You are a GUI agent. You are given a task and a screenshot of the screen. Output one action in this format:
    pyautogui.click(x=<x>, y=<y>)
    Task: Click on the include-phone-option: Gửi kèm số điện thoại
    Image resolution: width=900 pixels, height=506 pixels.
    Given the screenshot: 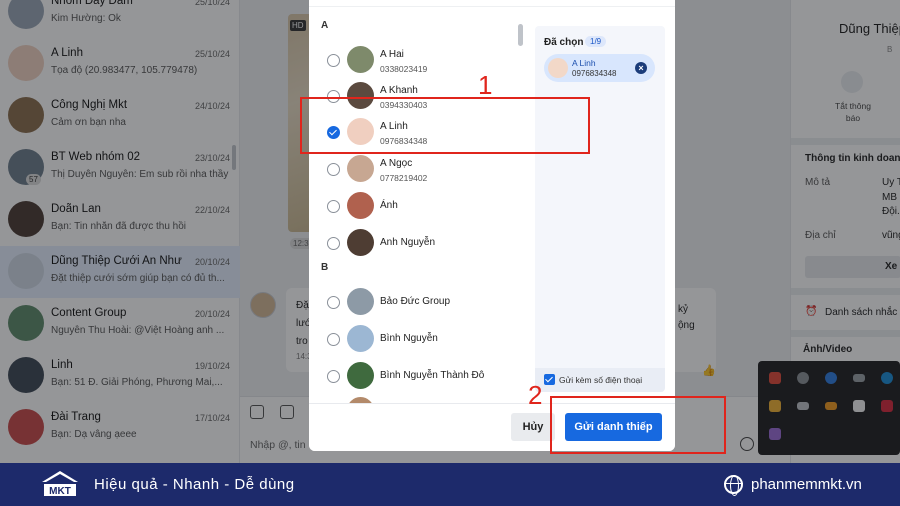 What is the action you would take?
    pyautogui.click(x=600, y=380)
    